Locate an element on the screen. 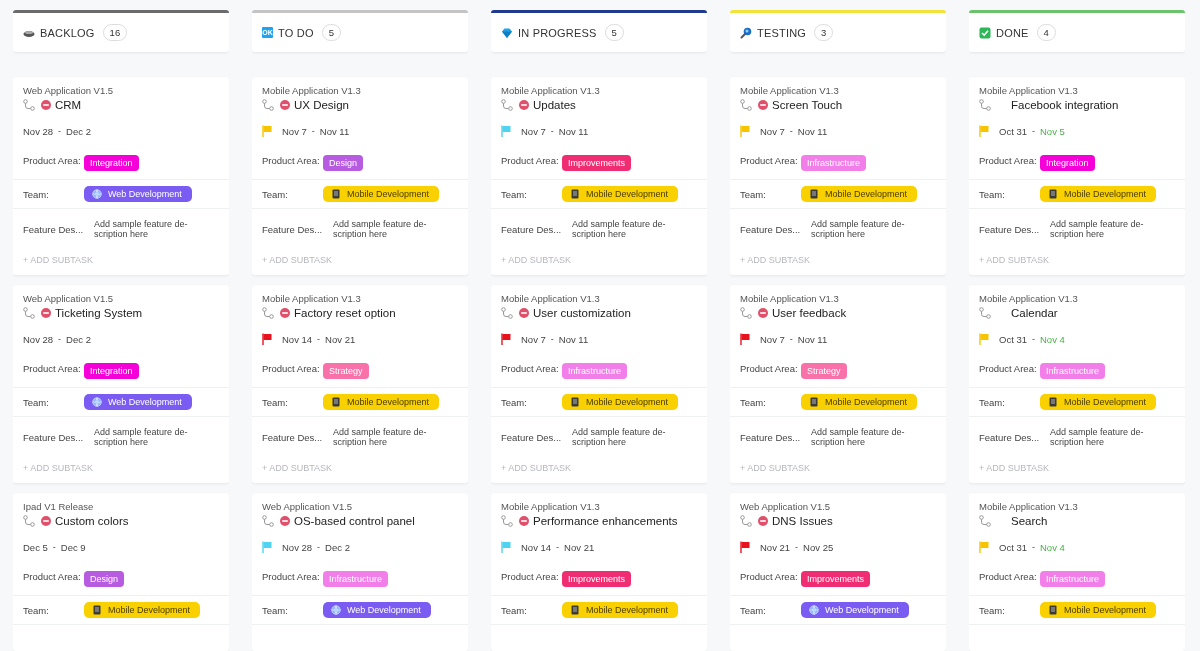  start-date: Nov 14 is located at coordinates (297, 339).